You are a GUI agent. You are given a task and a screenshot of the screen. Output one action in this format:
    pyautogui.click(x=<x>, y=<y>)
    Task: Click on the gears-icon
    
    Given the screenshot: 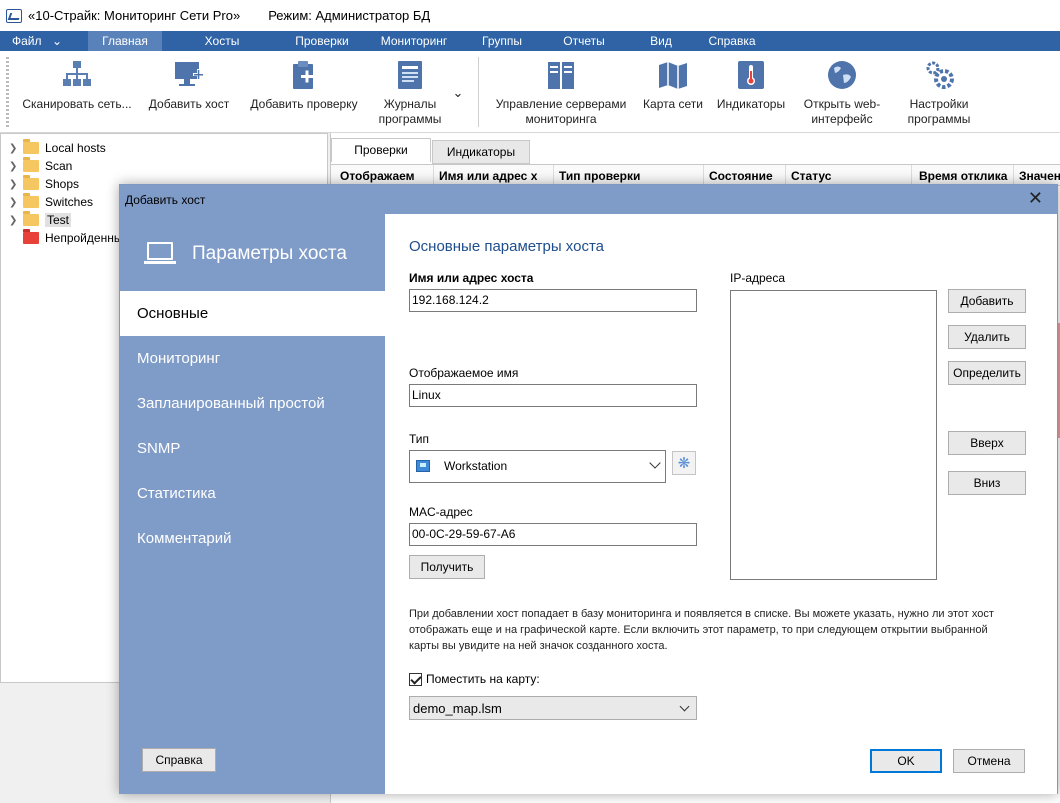 What is the action you would take?
    pyautogui.click(x=939, y=75)
    